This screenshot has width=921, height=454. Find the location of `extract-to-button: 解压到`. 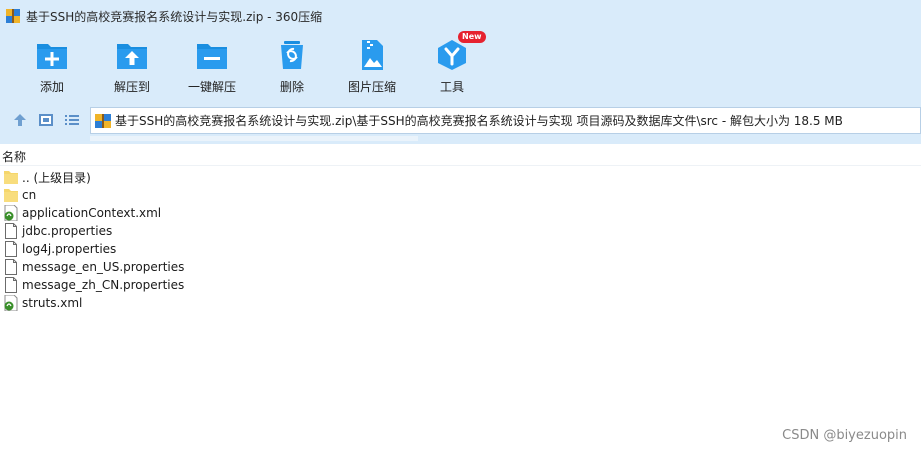

extract-to-button: 解压到 is located at coordinates (132, 67).